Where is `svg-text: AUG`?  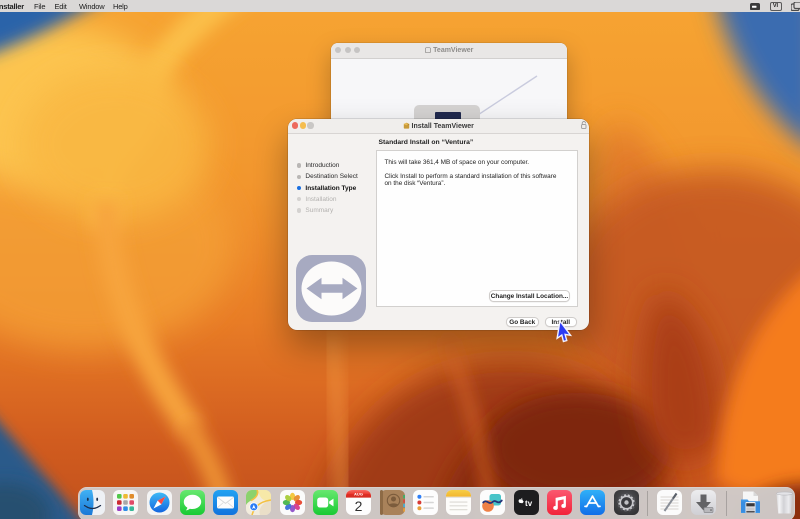 svg-text: AUG is located at coordinates (358, 494).